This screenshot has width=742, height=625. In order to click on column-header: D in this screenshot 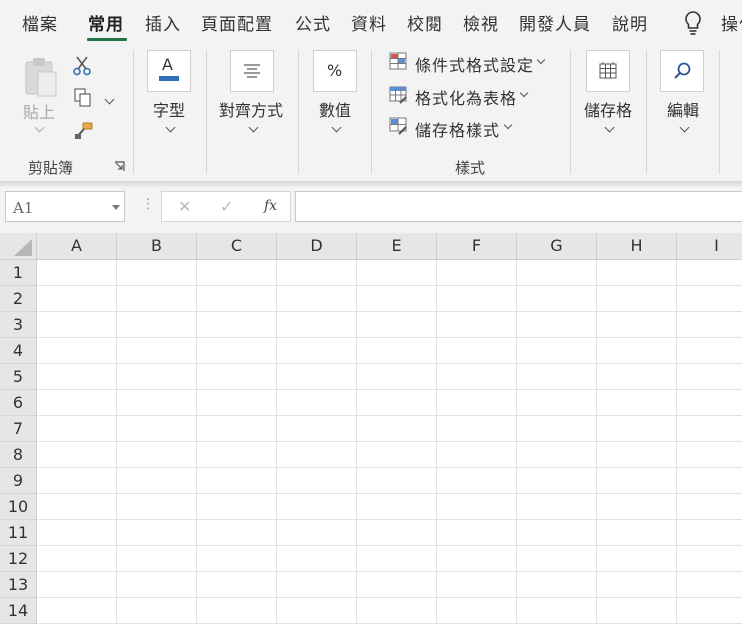, I will do `click(317, 246)`.